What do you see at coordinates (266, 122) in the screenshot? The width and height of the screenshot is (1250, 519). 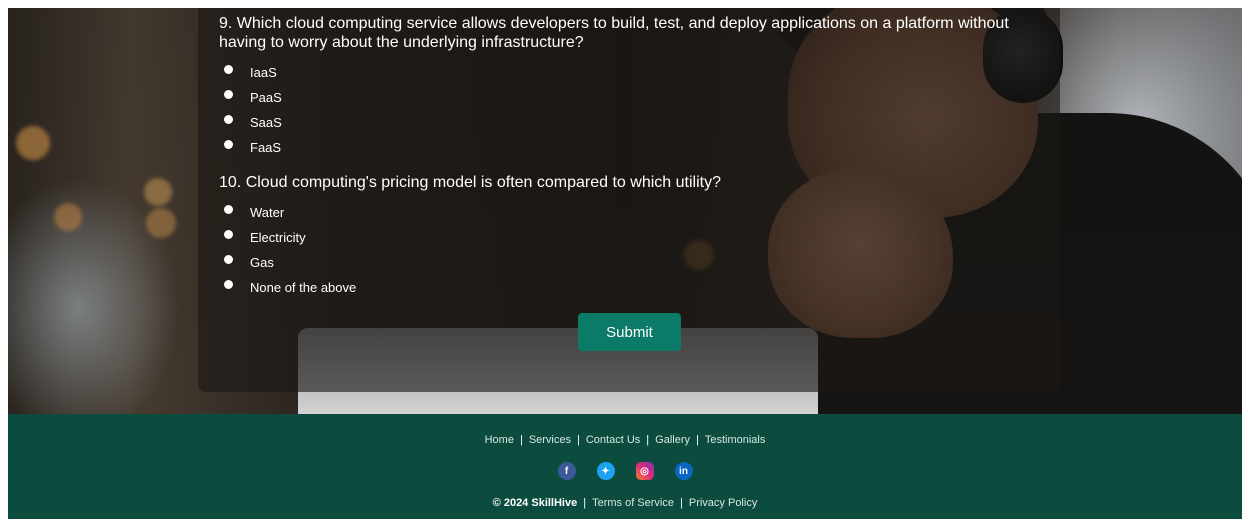 I see `option-label: SaaS` at bounding box center [266, 122].